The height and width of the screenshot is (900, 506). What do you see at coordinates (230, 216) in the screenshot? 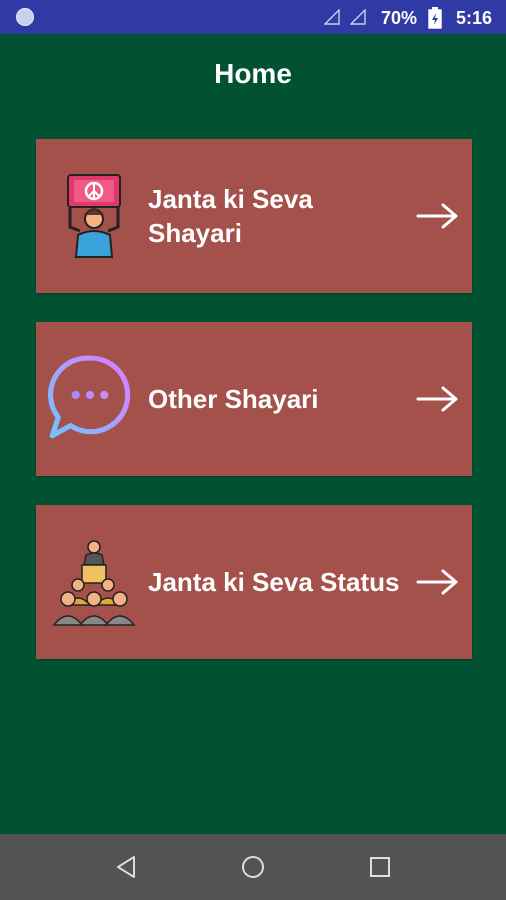
I see `menu-card-label: Janta ki Seva Shayari` at bounding box center [230, 216].